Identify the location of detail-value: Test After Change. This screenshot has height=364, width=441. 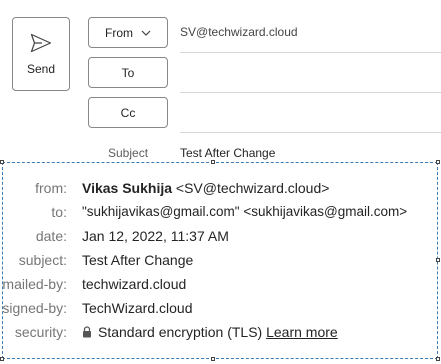
(138, 260).